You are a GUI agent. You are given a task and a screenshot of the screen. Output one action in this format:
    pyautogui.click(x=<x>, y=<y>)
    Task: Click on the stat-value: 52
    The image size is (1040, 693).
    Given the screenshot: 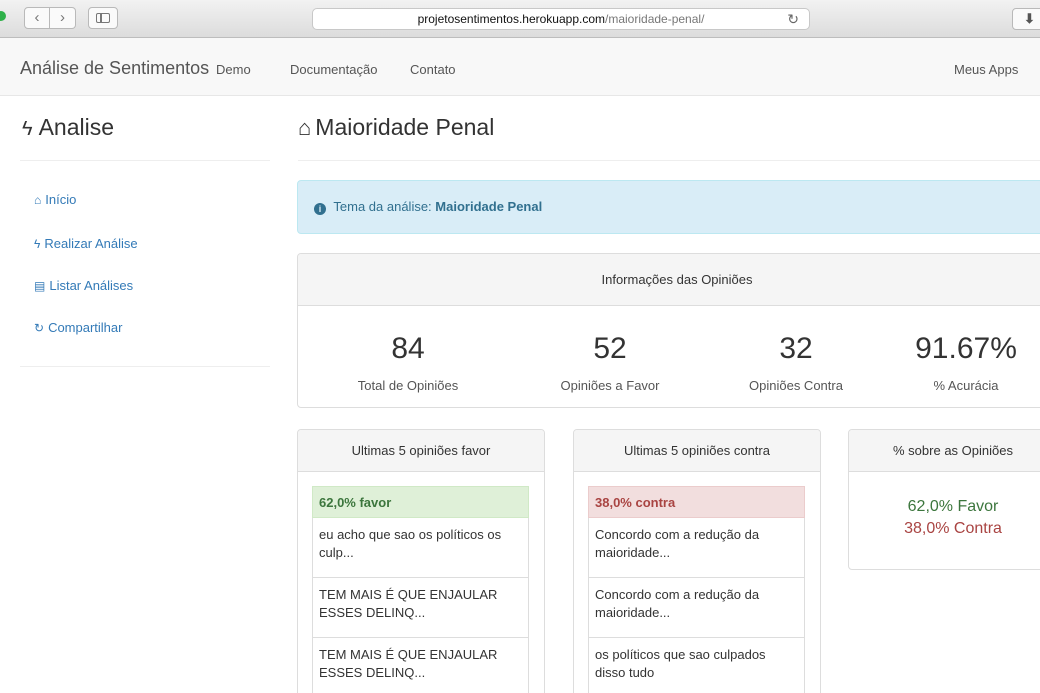 What is the action you would take?
    pyautogui.click(x=610, y=348)
    